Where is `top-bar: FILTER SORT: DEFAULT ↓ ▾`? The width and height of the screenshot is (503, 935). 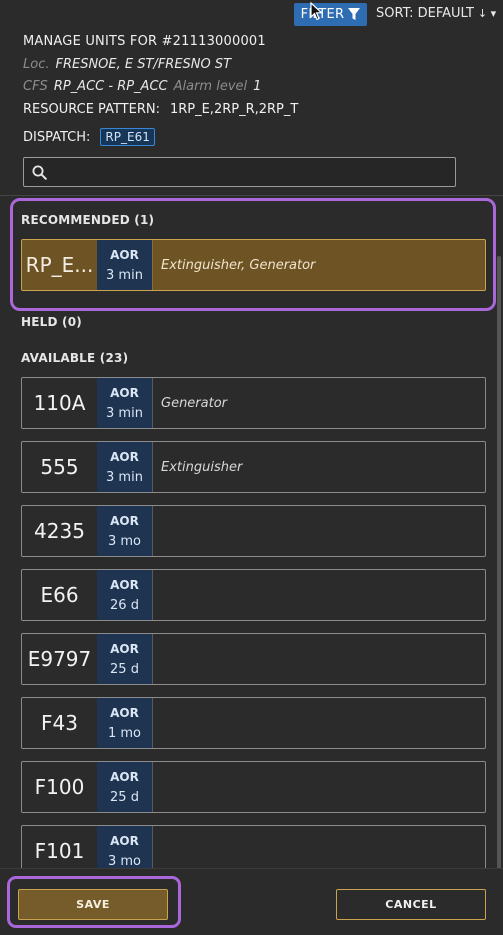
top-bar: FILTER SORT: DEFAULT ↓ ▾ is located at coordinates (251, 15).